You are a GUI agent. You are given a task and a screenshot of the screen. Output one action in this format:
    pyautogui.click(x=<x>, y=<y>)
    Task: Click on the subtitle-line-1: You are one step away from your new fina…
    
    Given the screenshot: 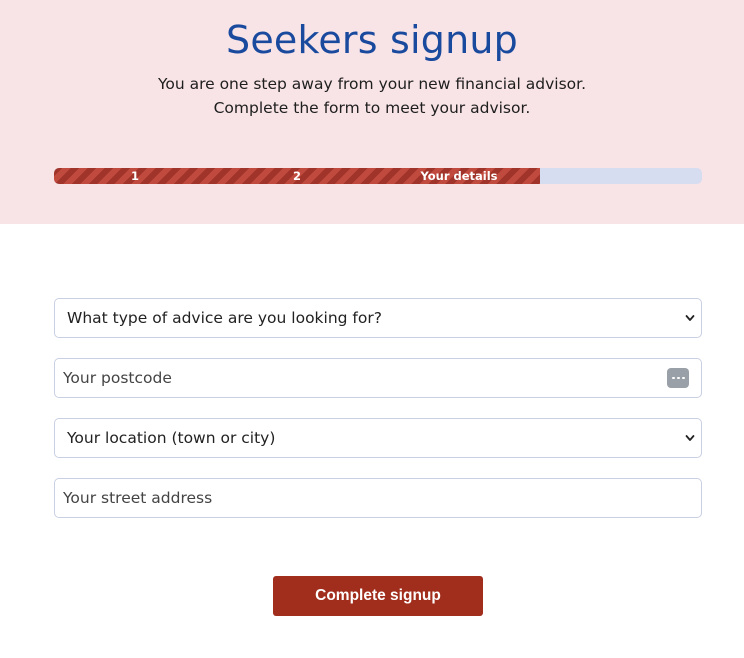 What is the action you would take?
    pyautogui.click(x=372, y=84)
    